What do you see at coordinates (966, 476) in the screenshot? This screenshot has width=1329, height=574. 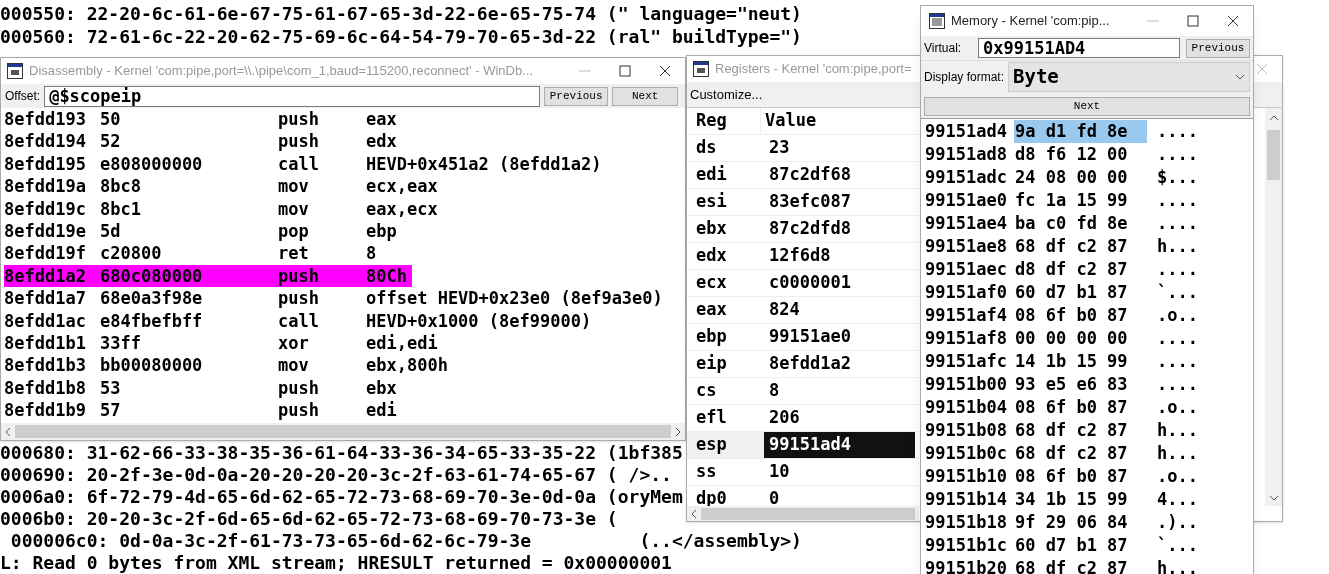 I see `memory-address: 99151b10` at bounding box center [966, 476].